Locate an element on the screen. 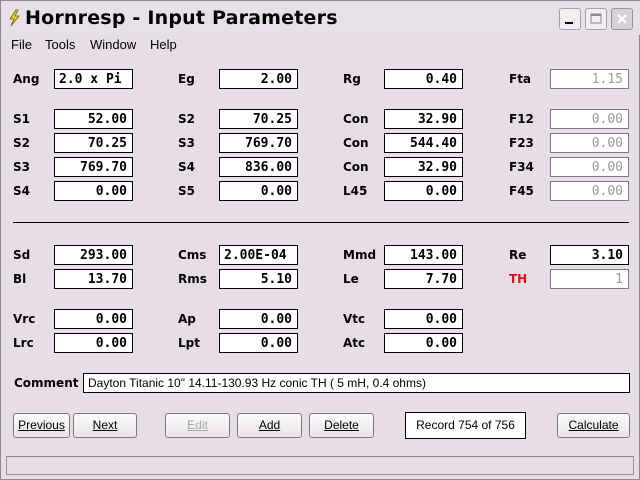  param-field-rg-2: 0.40 is located at coordinates (423, 79).